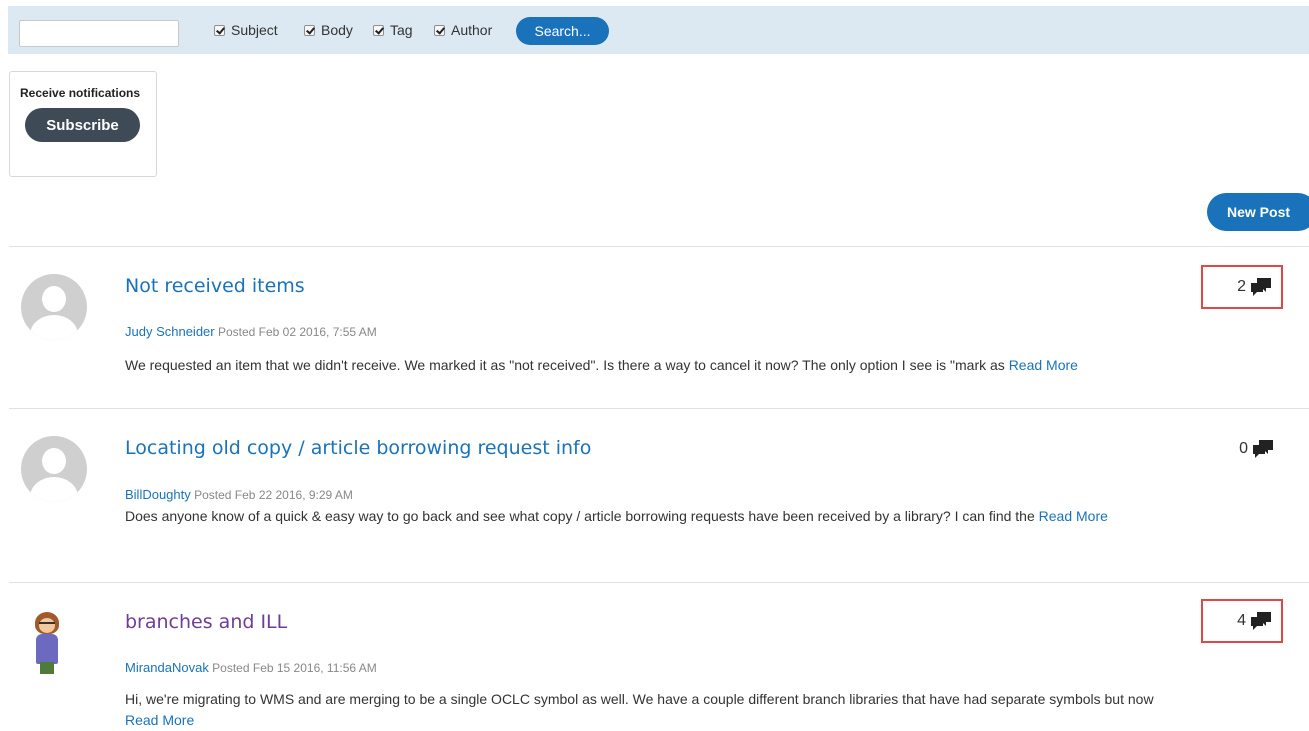 The image size is (1309, 731). I want to click on author-label: Author, so click(472, 30).